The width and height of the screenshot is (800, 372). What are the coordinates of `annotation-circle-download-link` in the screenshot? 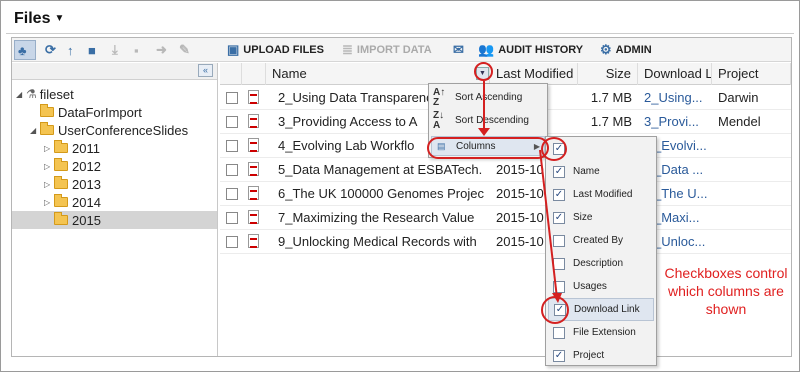 It's located at (555, 310).